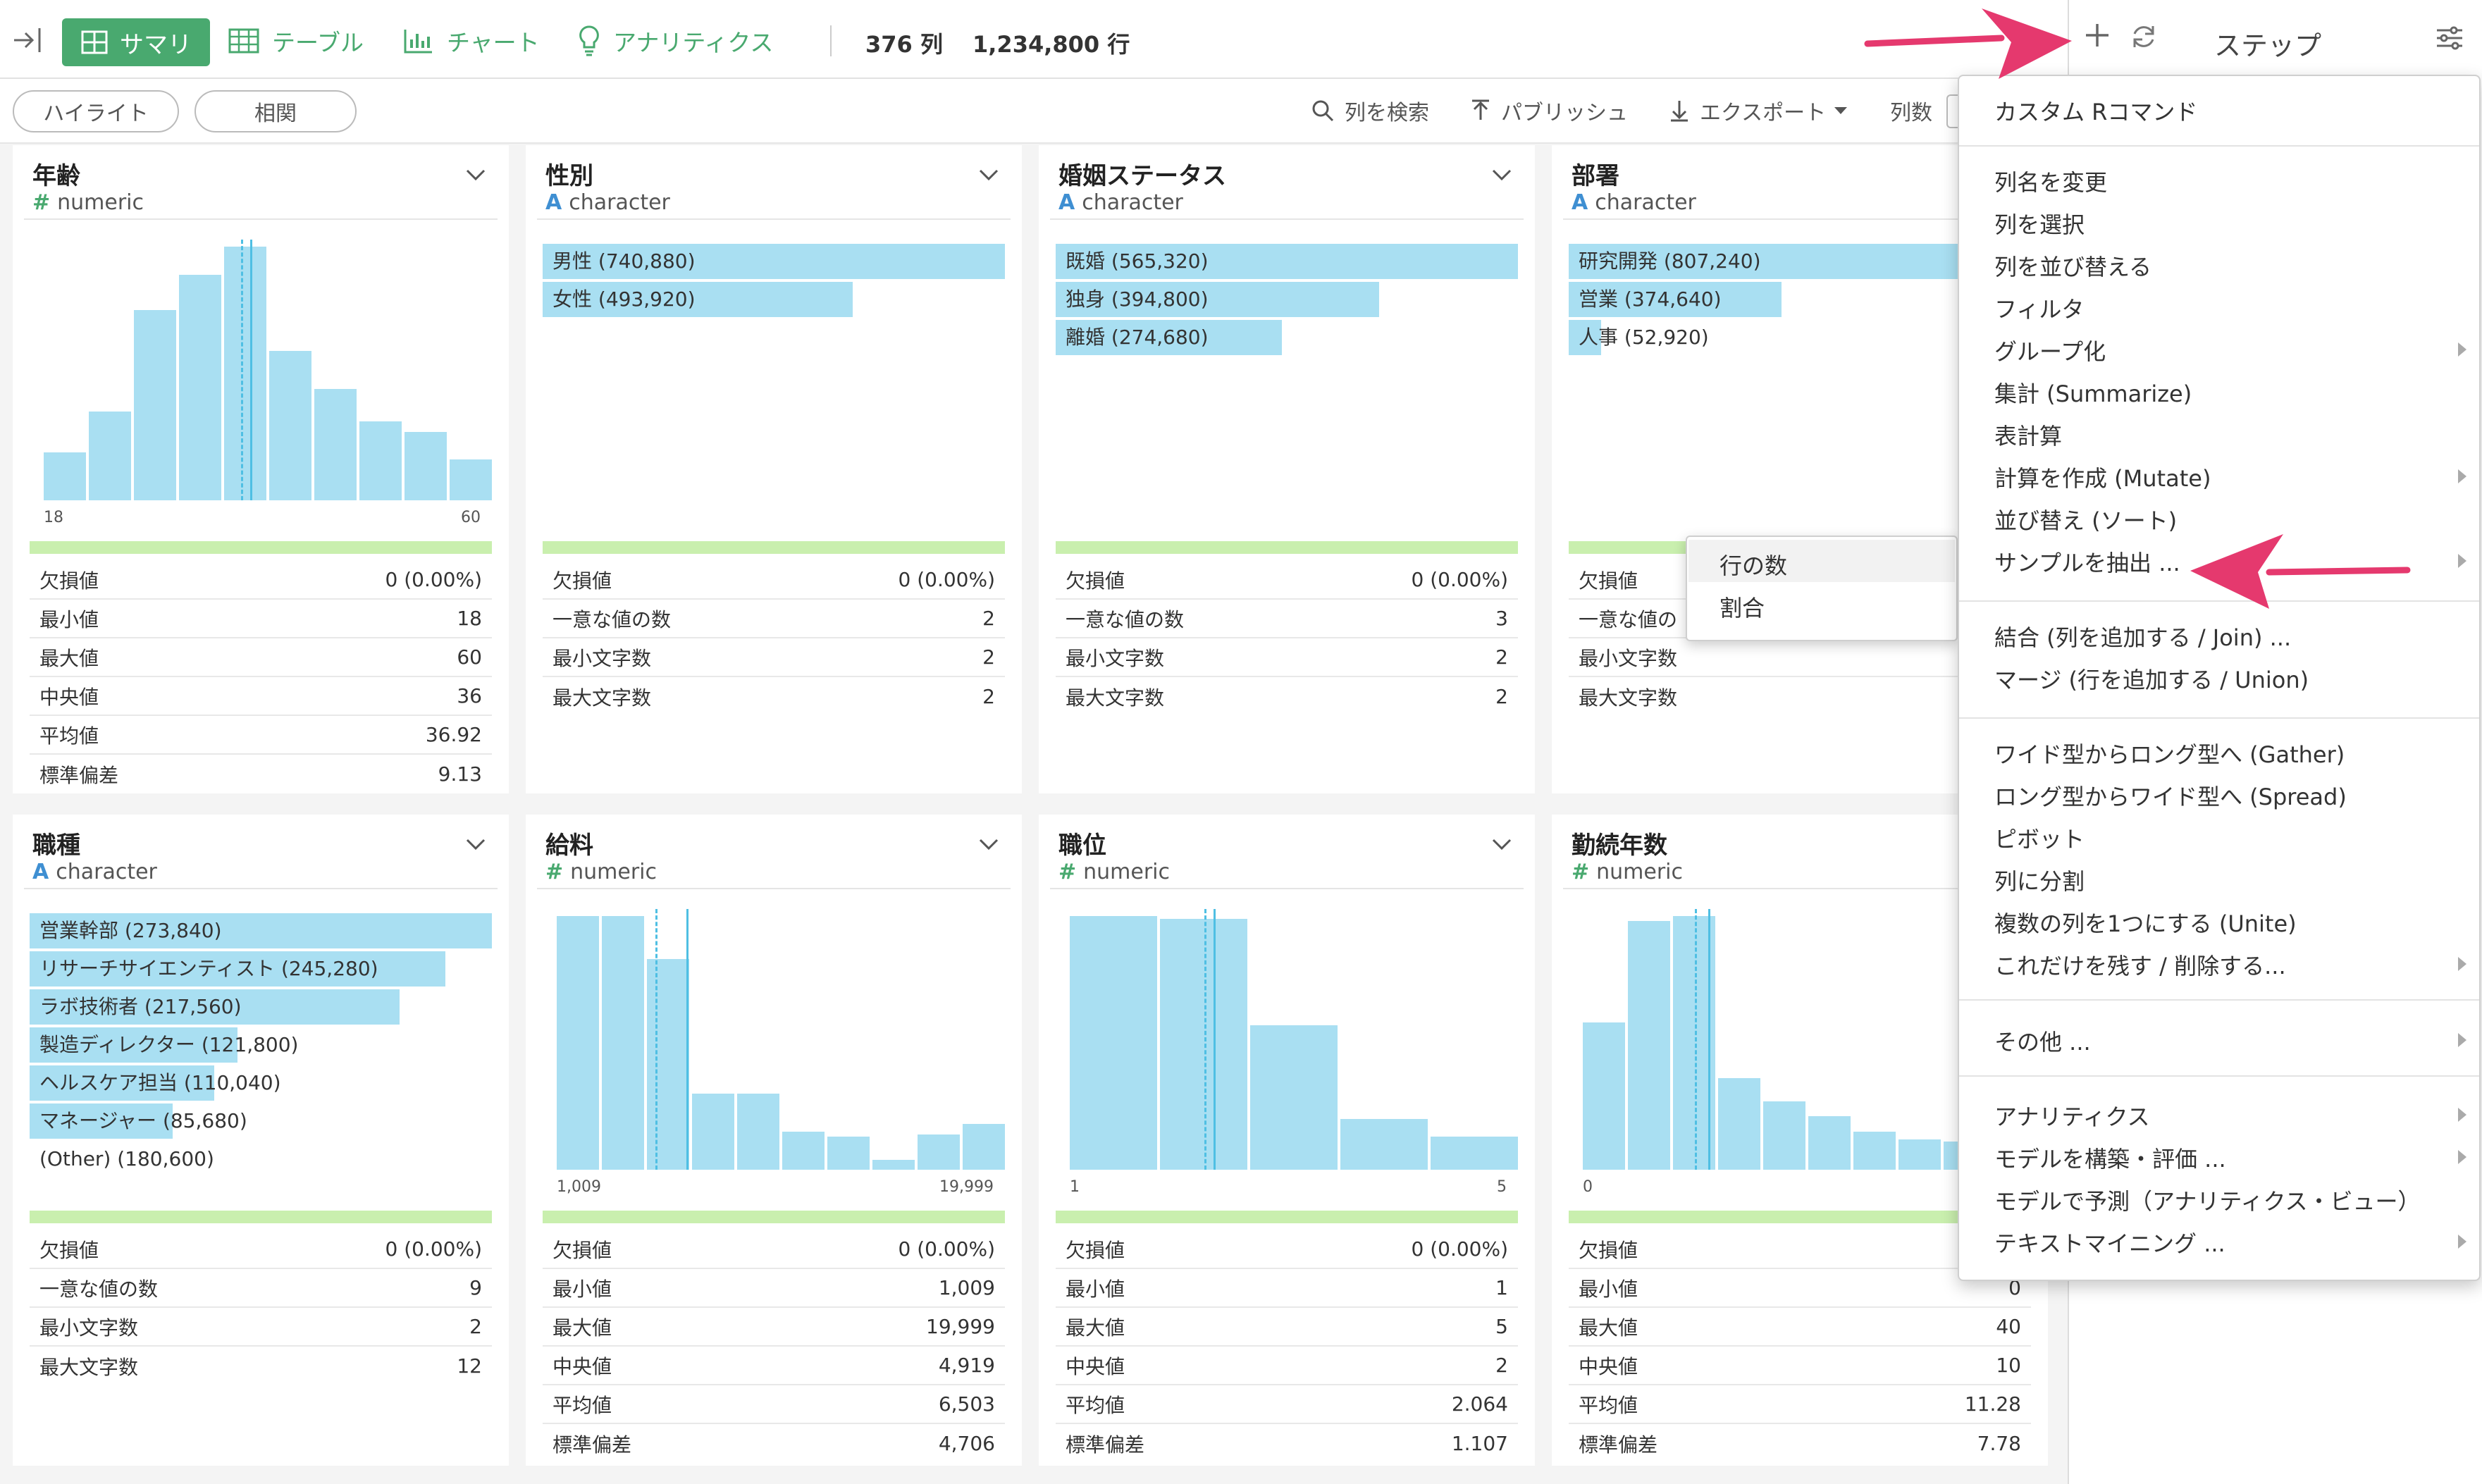  Describe the element at coordinates (27, 41) in the screenshot. I see `collapse-sidebar-icon` at that location.